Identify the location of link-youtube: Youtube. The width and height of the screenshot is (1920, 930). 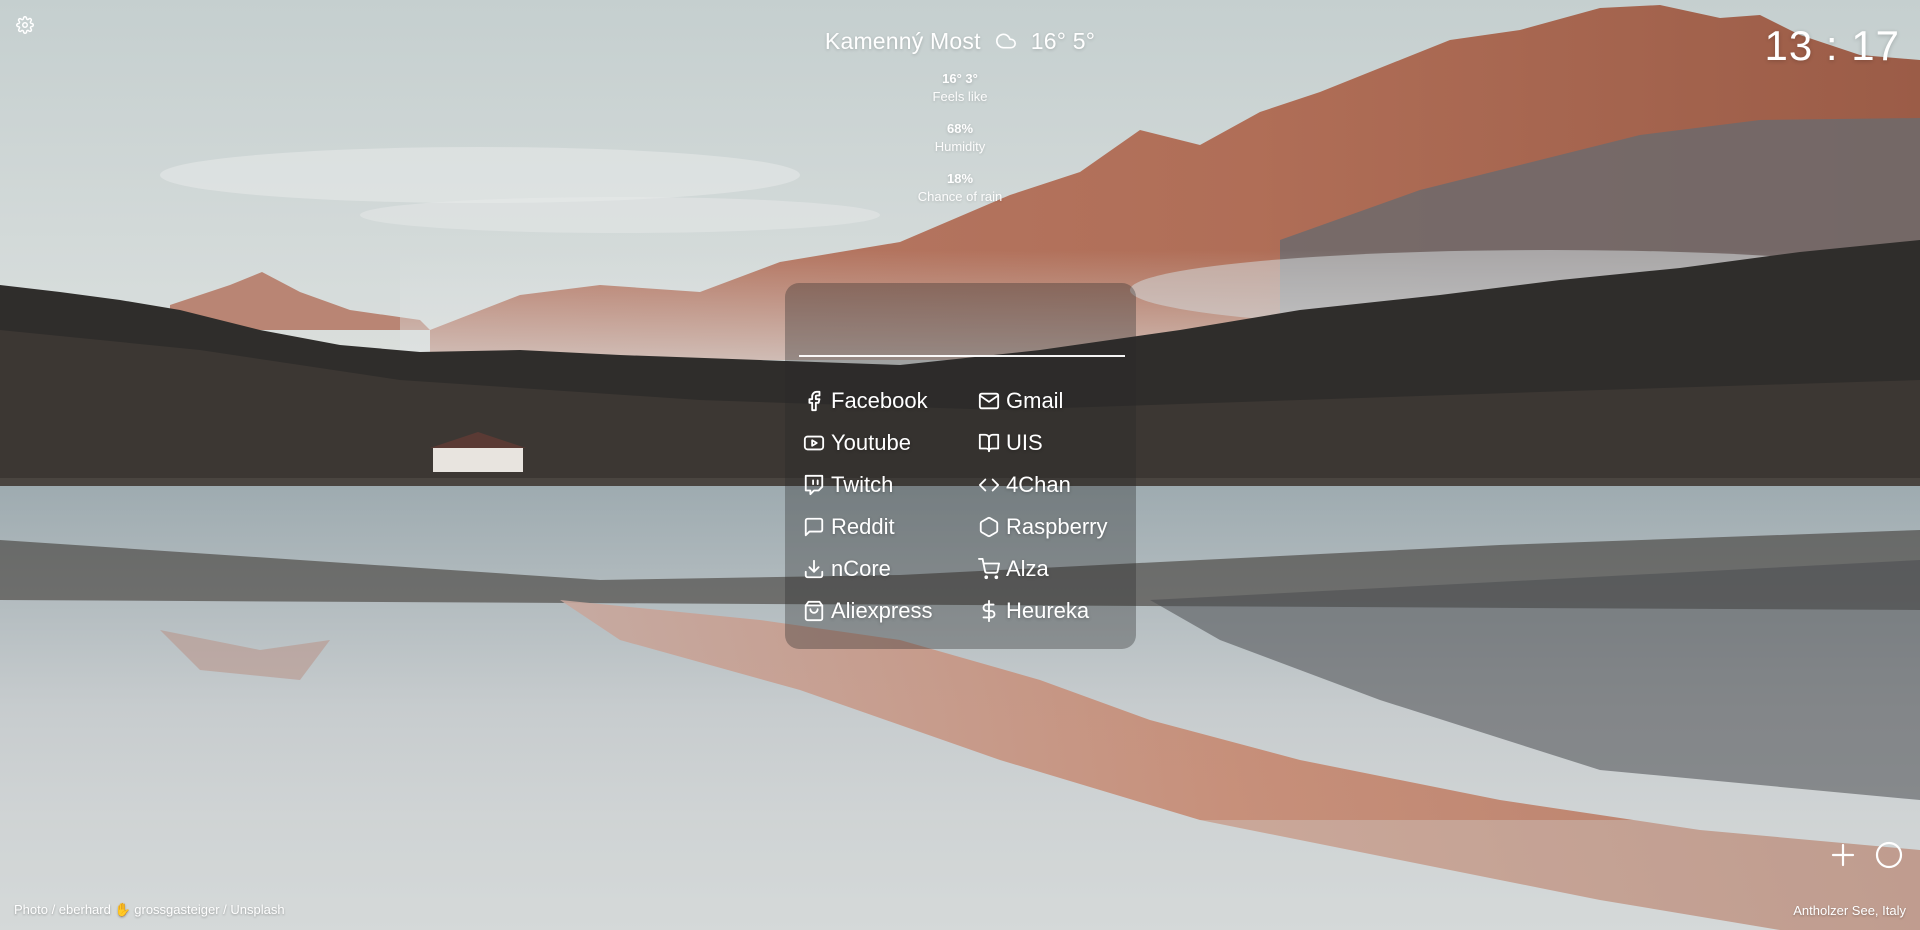
(890, 443).